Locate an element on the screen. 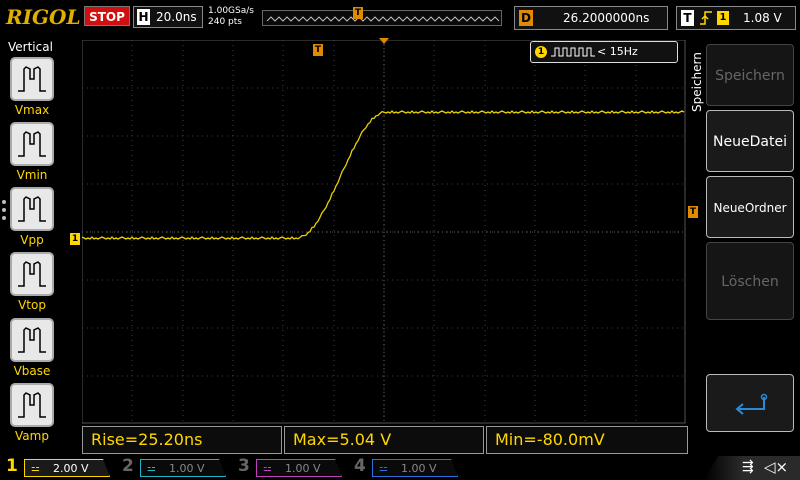  measure-vpp-button is located at coordinates (32, 209).